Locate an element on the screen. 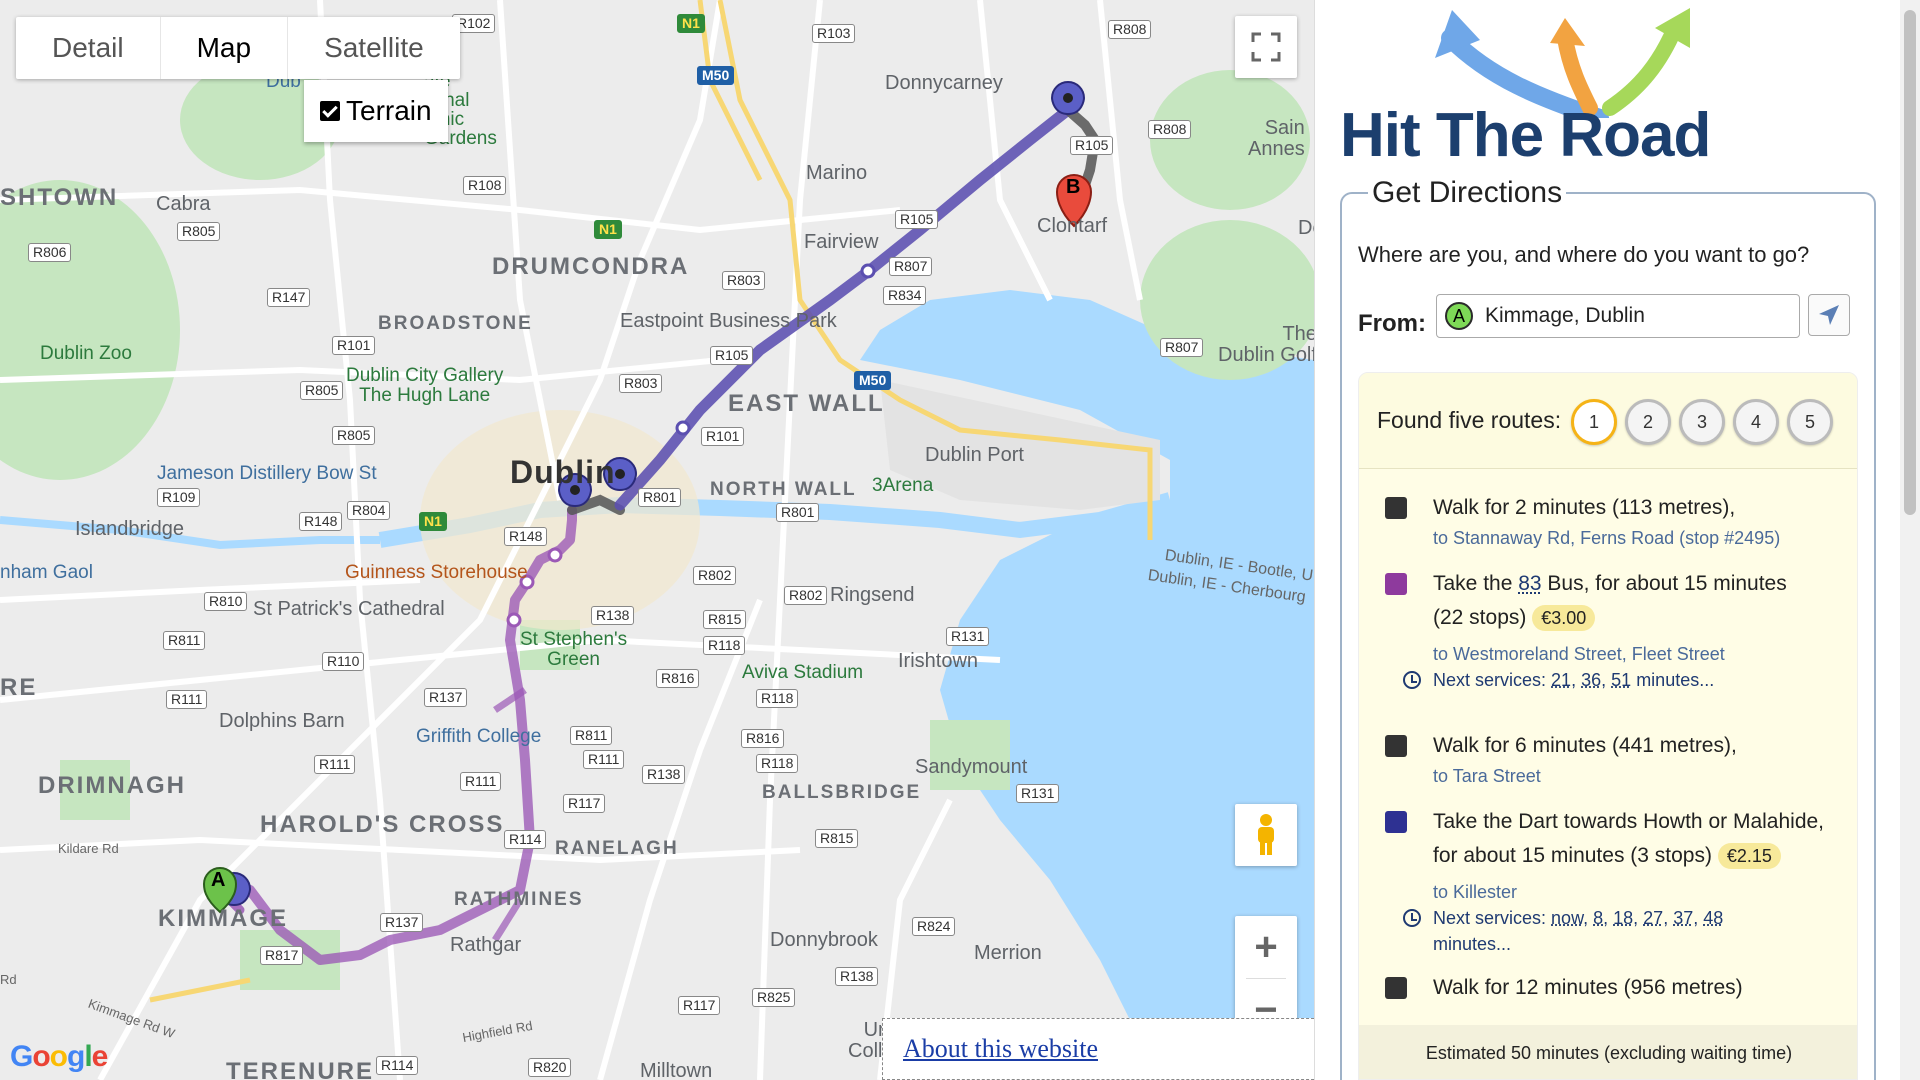 This screenshot has width=1920, height=1080. road-r117: R117 is located at coordinates (584, 803).